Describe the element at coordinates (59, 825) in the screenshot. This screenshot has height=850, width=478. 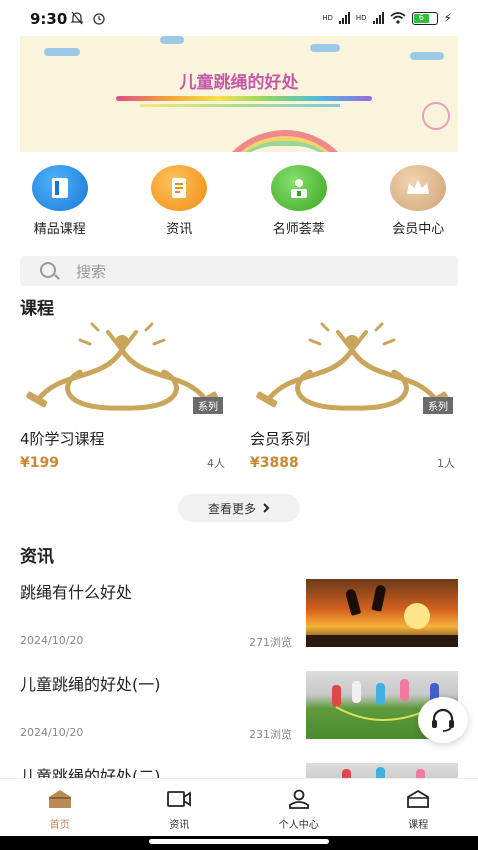
I see `tab-label: 首页` at that location.